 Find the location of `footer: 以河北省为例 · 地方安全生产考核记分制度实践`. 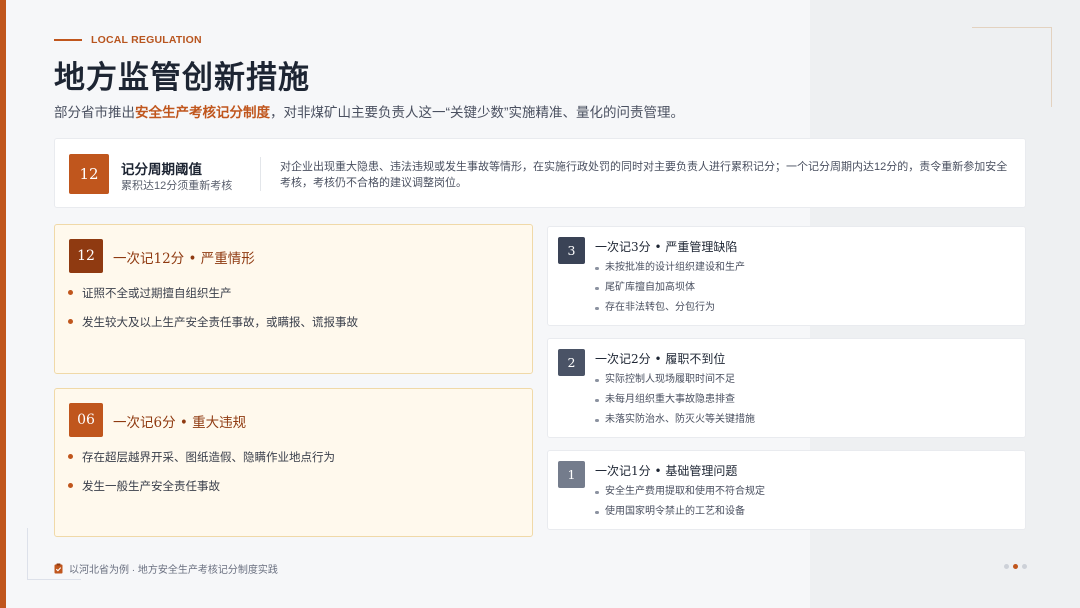

footer: 以河北省为例 · 地方安全生产考核记分制度实践 is located at coordinates (166, 568).